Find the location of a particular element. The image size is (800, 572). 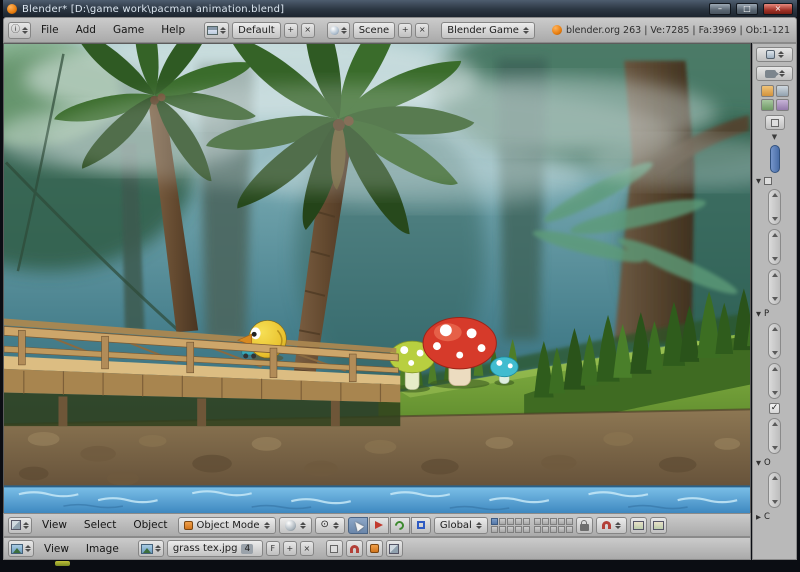

editor-type-button-properties is located at coordinates (774, 54).